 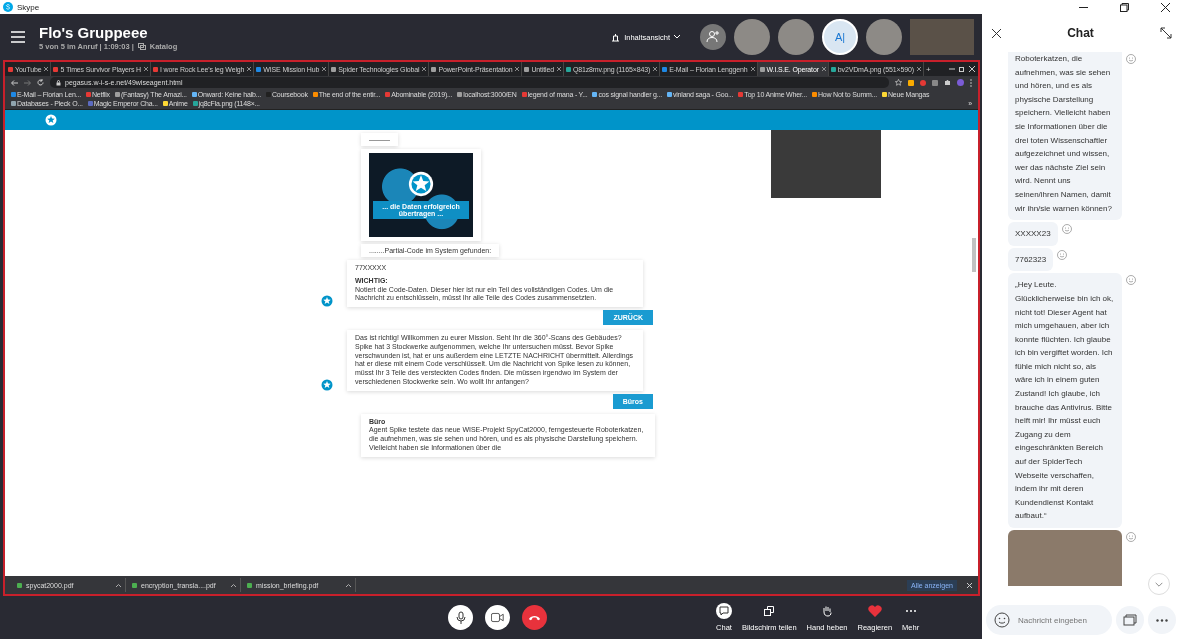 I want to click on add-participant-button, so click(x=713, y=37).